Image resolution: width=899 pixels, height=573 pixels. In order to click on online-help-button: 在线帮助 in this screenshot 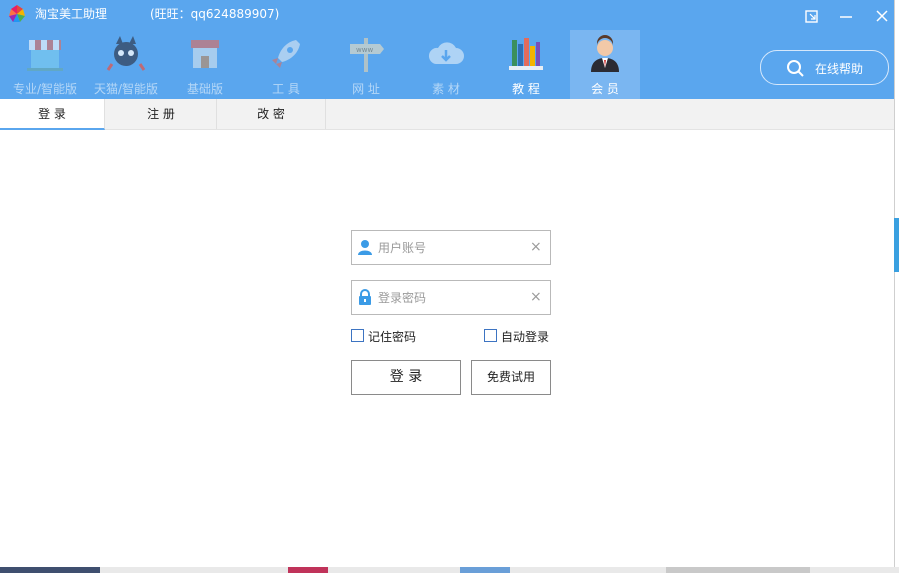, I will do `click(824, 67)`.